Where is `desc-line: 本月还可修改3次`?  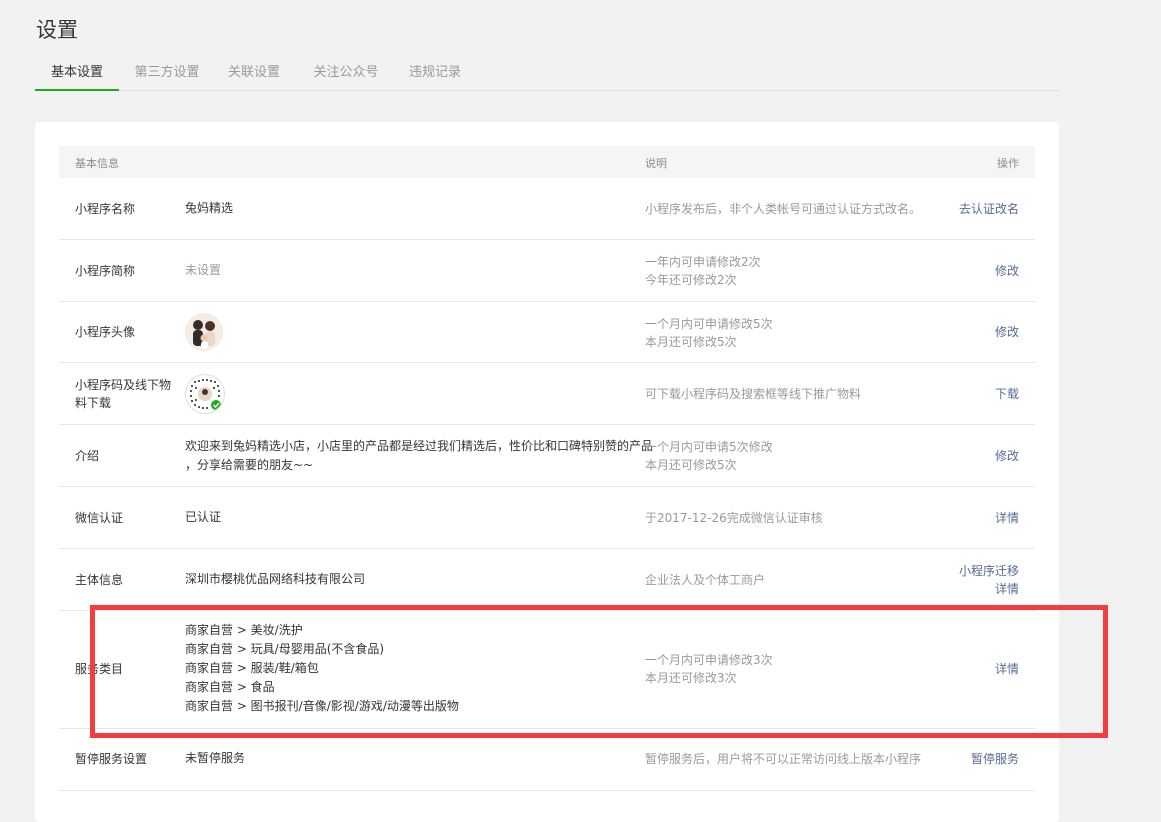 desc-line: 本月还可修改3次 is located at coordinates (691, 678).